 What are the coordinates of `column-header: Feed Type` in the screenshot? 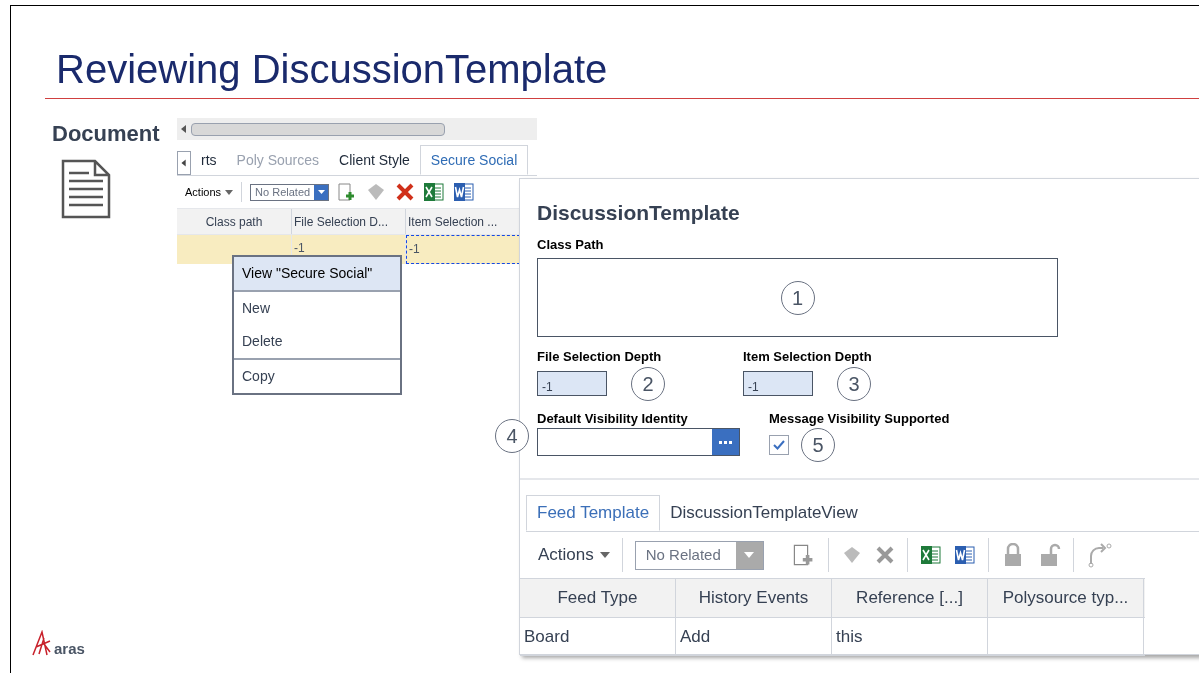 It's located at (598, 598).